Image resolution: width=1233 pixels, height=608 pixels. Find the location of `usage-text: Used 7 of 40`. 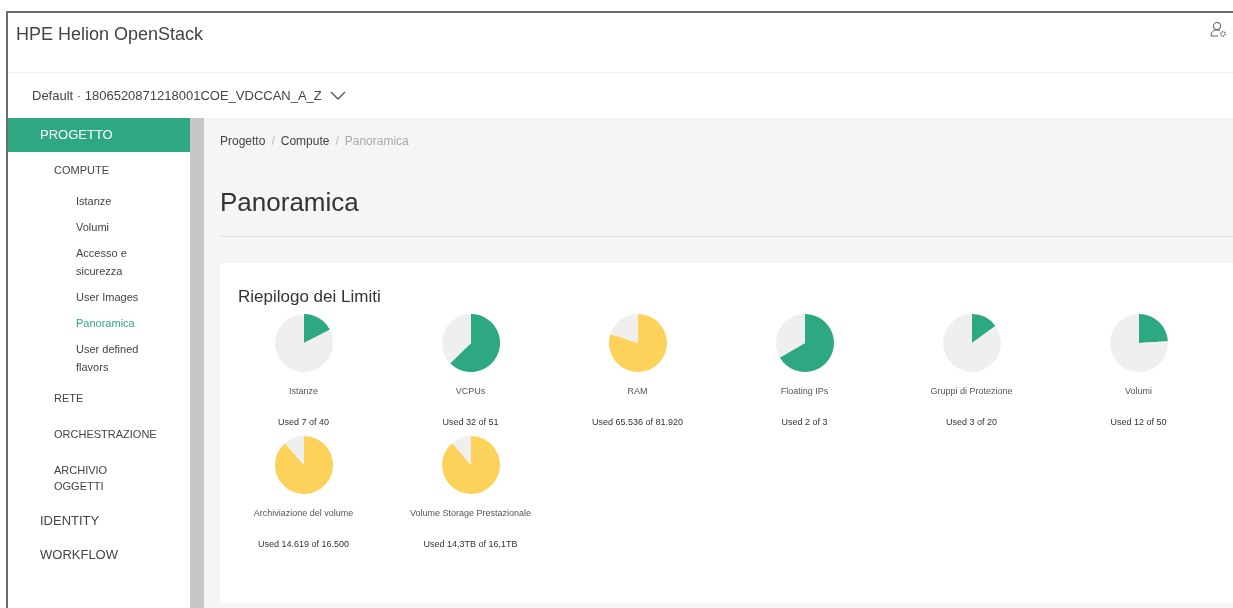

usage-text: Used 7 of 40 is located at coordinates (303, 422).